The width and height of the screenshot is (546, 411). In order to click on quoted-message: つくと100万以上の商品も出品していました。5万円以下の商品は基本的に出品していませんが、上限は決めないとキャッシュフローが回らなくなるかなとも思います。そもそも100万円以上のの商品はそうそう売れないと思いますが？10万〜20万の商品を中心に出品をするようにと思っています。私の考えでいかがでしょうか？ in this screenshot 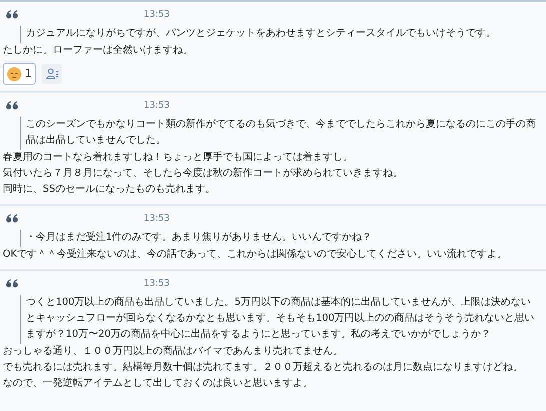, I will do `click(281, 319)`.